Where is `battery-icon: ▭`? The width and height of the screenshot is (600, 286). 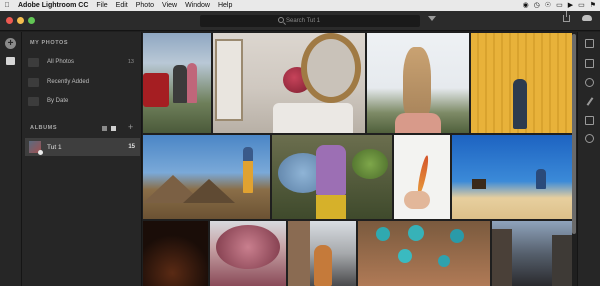
battery-icon: ▭ is located at coordinates (581, 5).